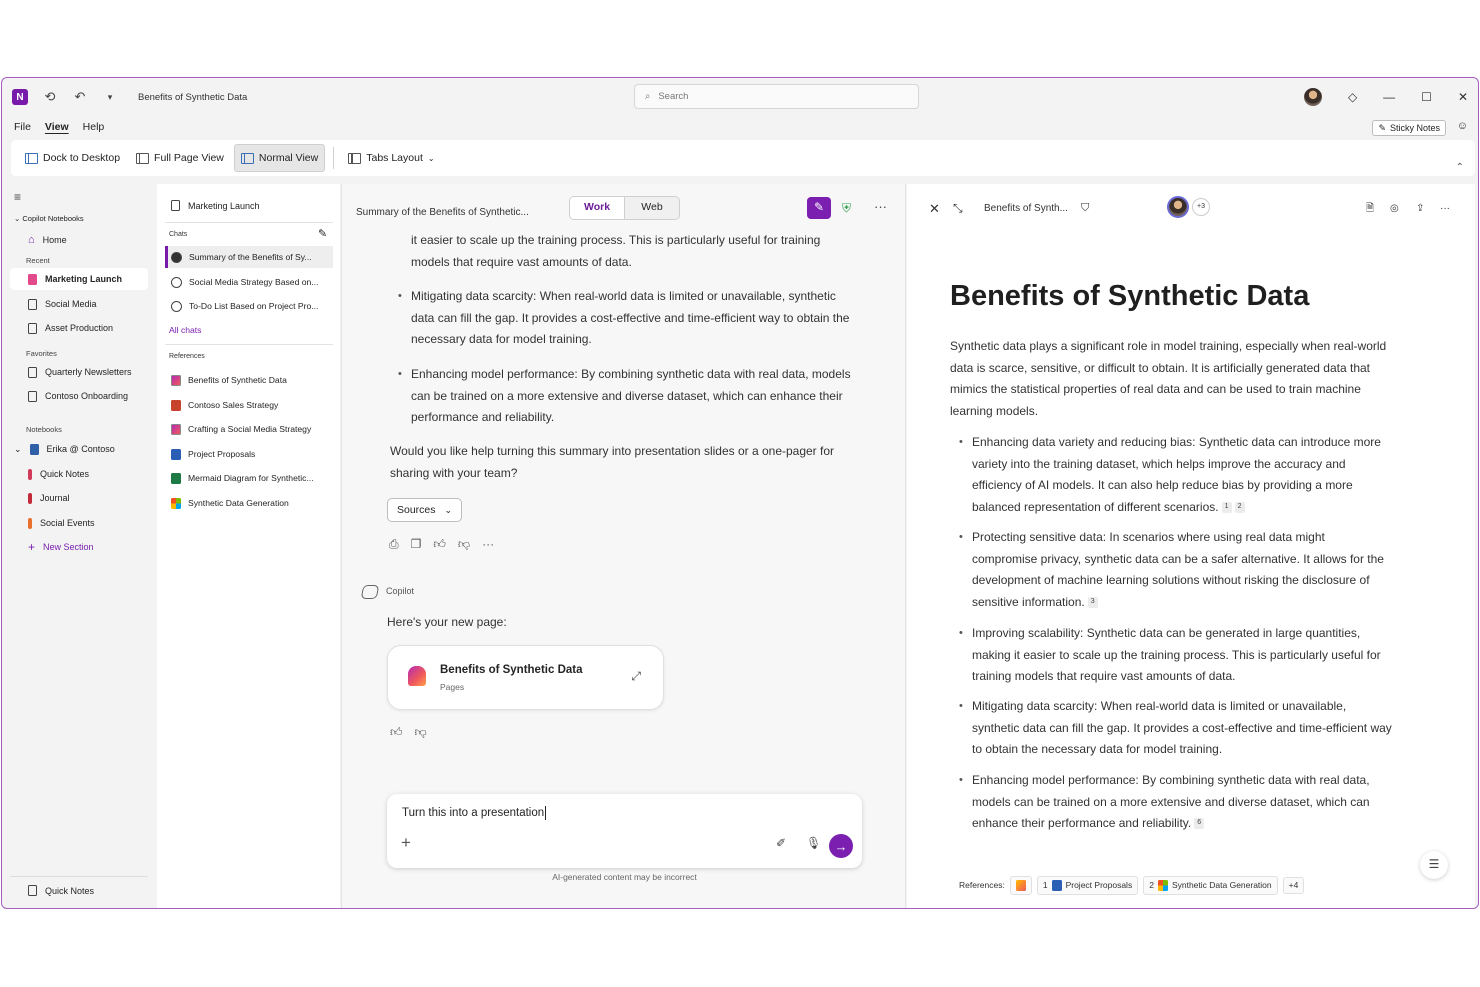 Image resolution: width=1480 pixels, height=987 pixels. Describe the element at coordinates (1463, 97) in the screenshot. I see `close-window-button: ✕` at that location.